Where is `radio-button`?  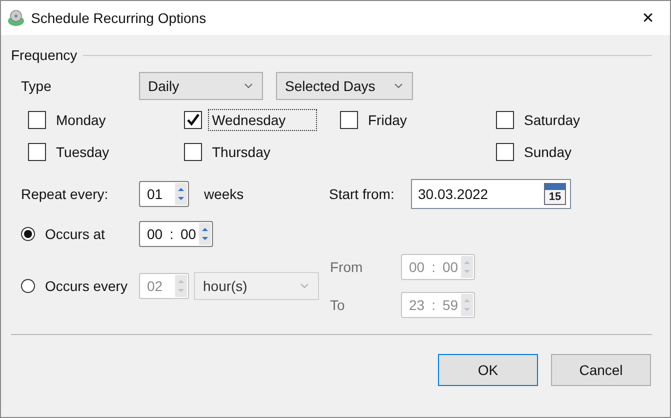
radio-button is located at coordinates (28, 234).